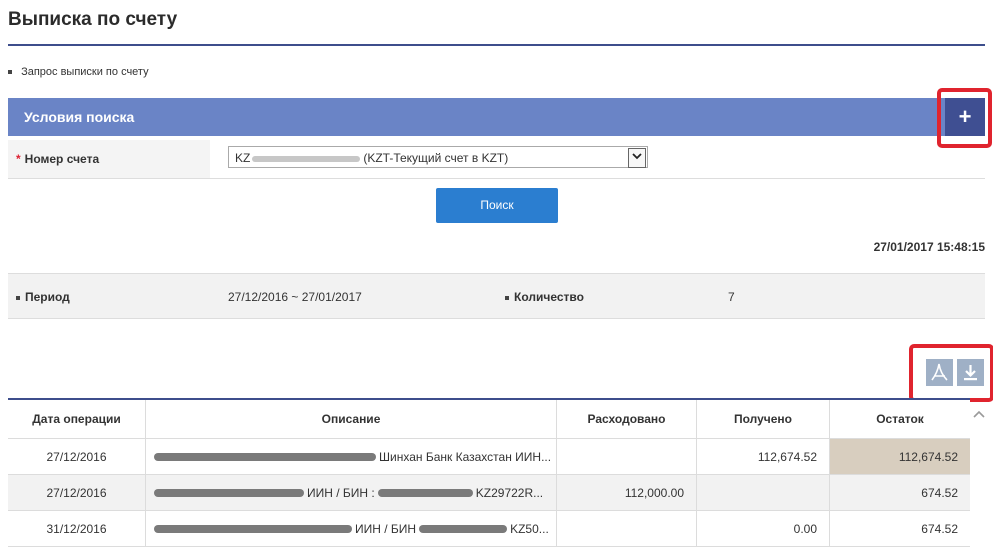 The image size is (993, 557). What do you see at coordinates (76, 528) in the screenshot?
I see `cell-date: 31/12/2016` at bounding box center [76, 528].